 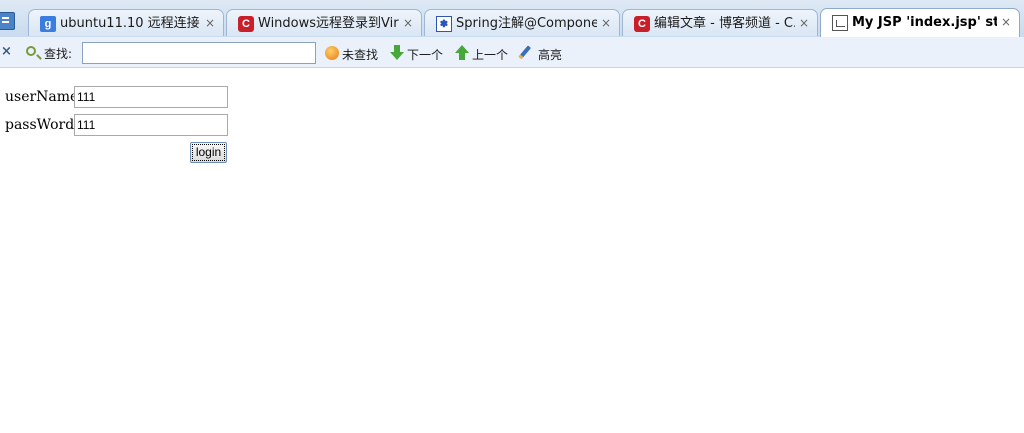 What do you see at coordinates (550, 54) in the screenshot?
I see `highlight-button: 高亮` at bounding box center [550, 54].